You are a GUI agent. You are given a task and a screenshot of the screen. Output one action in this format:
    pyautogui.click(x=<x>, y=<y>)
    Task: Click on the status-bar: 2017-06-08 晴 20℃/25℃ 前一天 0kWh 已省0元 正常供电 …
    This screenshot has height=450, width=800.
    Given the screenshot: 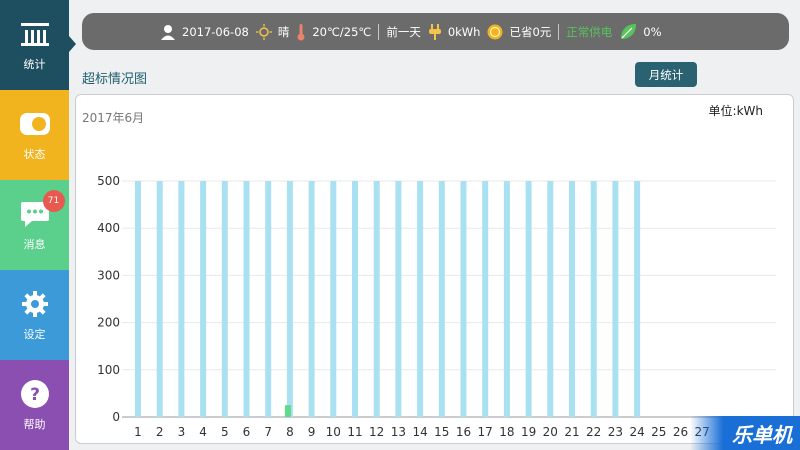 What is the action you would take?
    pyautogui.click(x=435, y=31)
    